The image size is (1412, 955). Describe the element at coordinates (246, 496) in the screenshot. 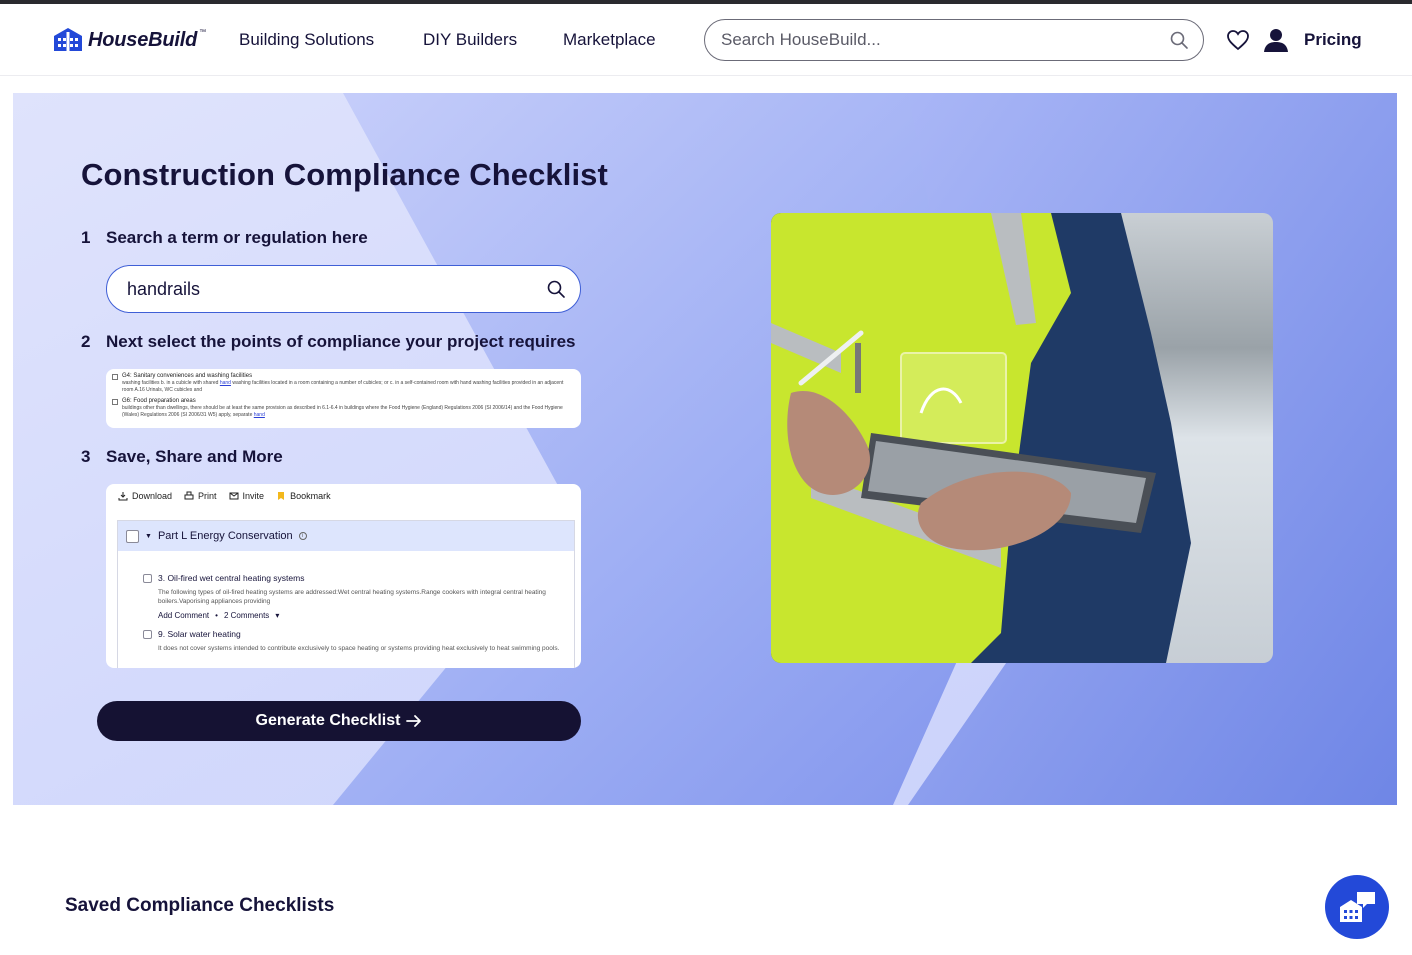

I see `invite-tool: Invite` at that location.